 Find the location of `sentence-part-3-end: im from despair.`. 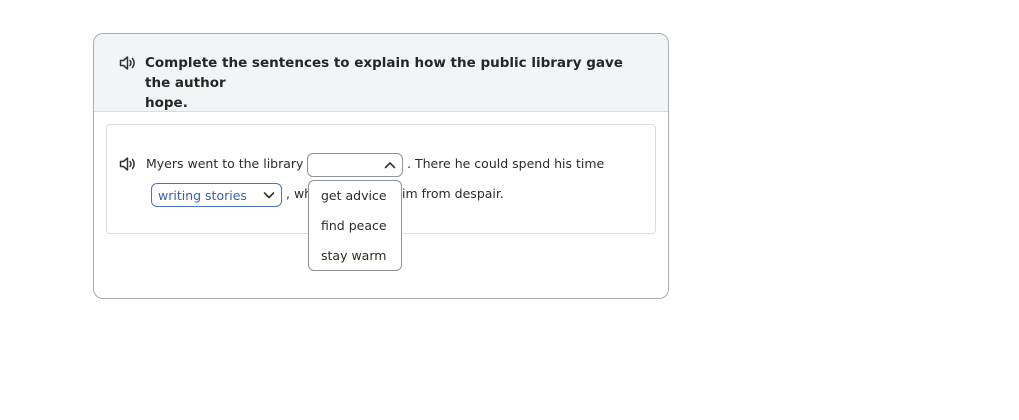

sentence-part-3-end: im from despair. is located at coordinates (453, 193).